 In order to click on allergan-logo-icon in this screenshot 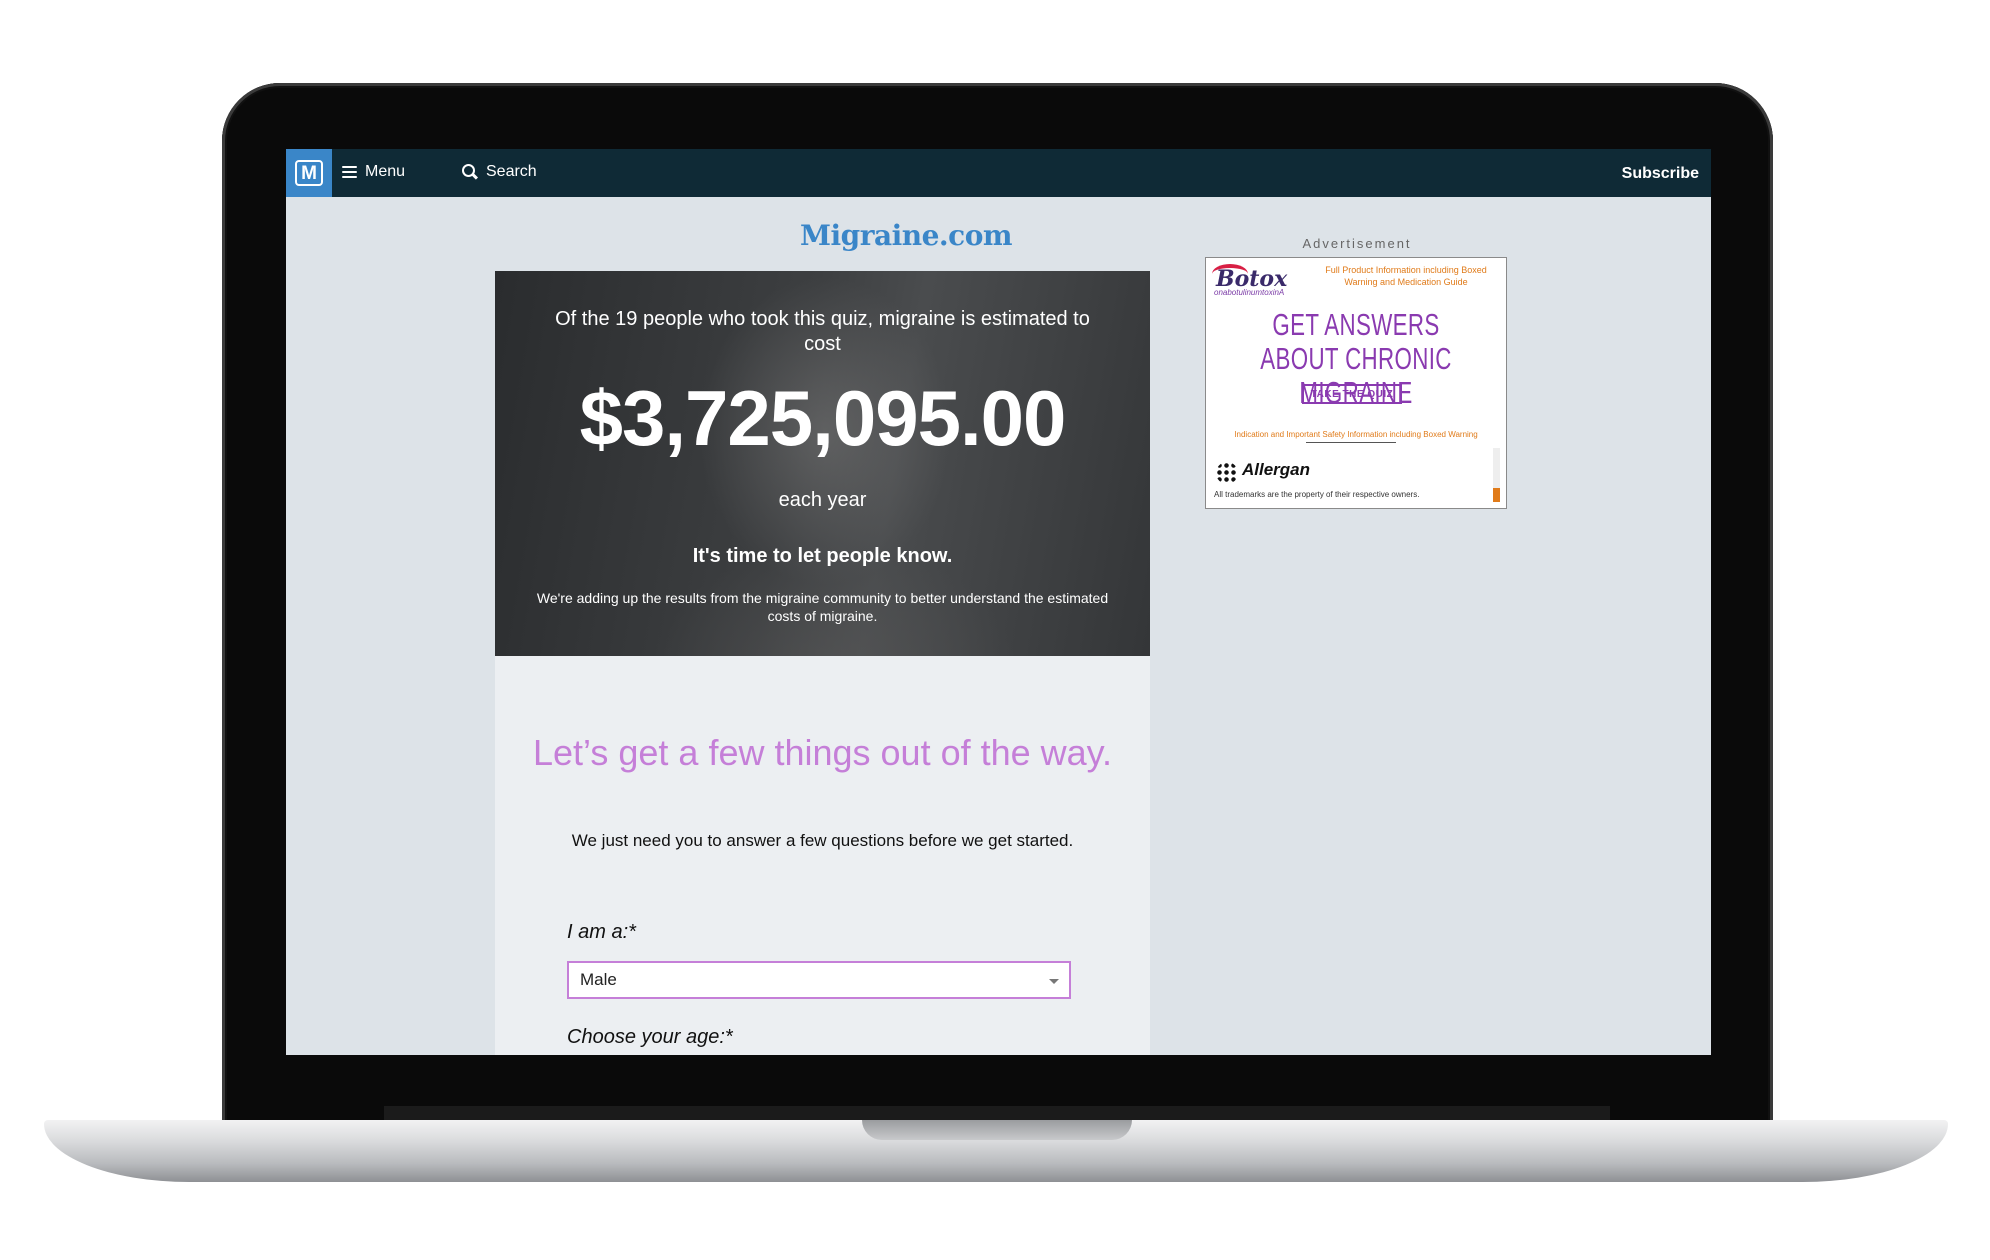, I will do `click(1227, 473)`.